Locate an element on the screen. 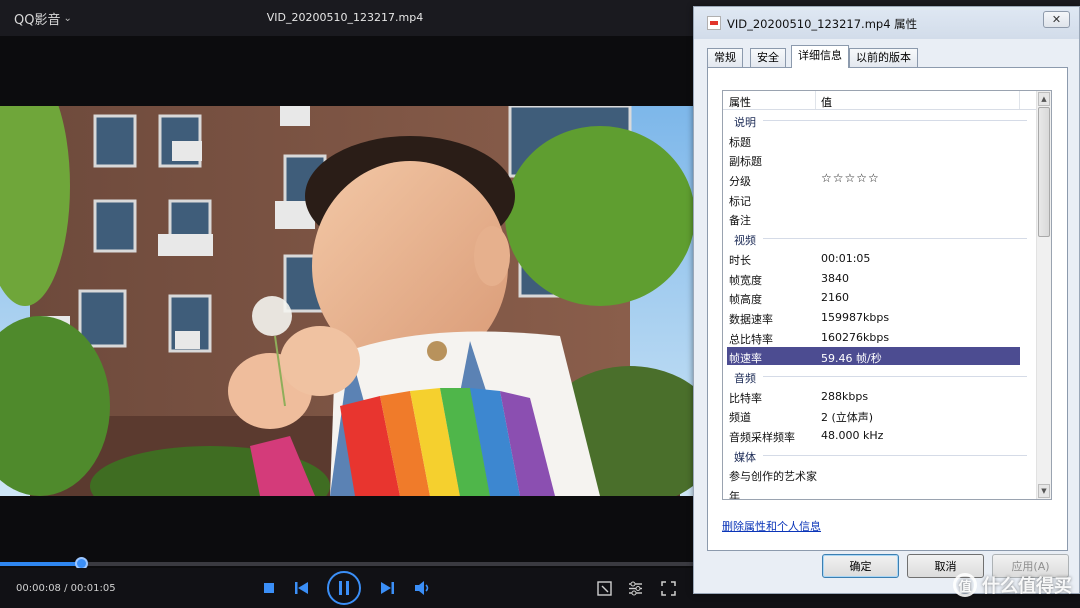 The height and width of the screenshot is (608, 1080). property-row: 频道 2 (立体声) is located at coordinates (880, 415).